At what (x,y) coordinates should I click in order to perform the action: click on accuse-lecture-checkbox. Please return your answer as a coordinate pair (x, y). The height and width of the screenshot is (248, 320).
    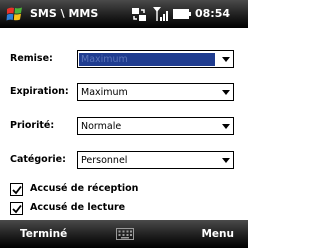
    Looking at the image, I should click on (16, 208).